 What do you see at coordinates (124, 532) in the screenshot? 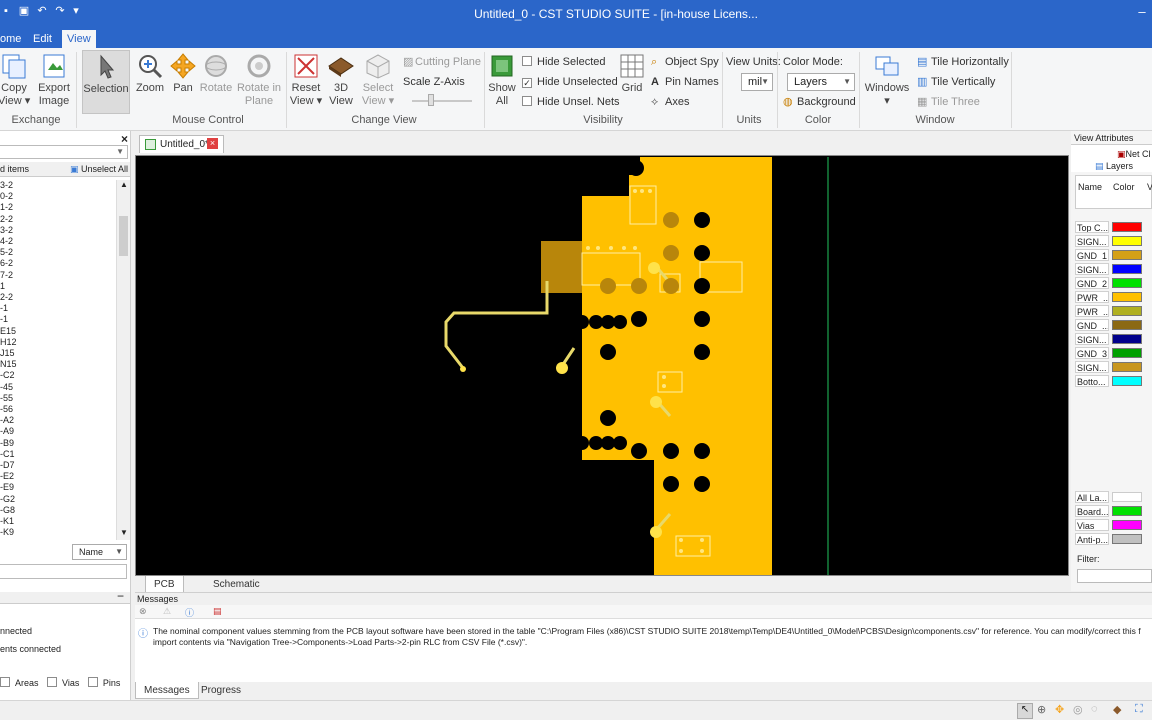
I see `scroll-down-icon: ▼` at bounding box center [124, 532].